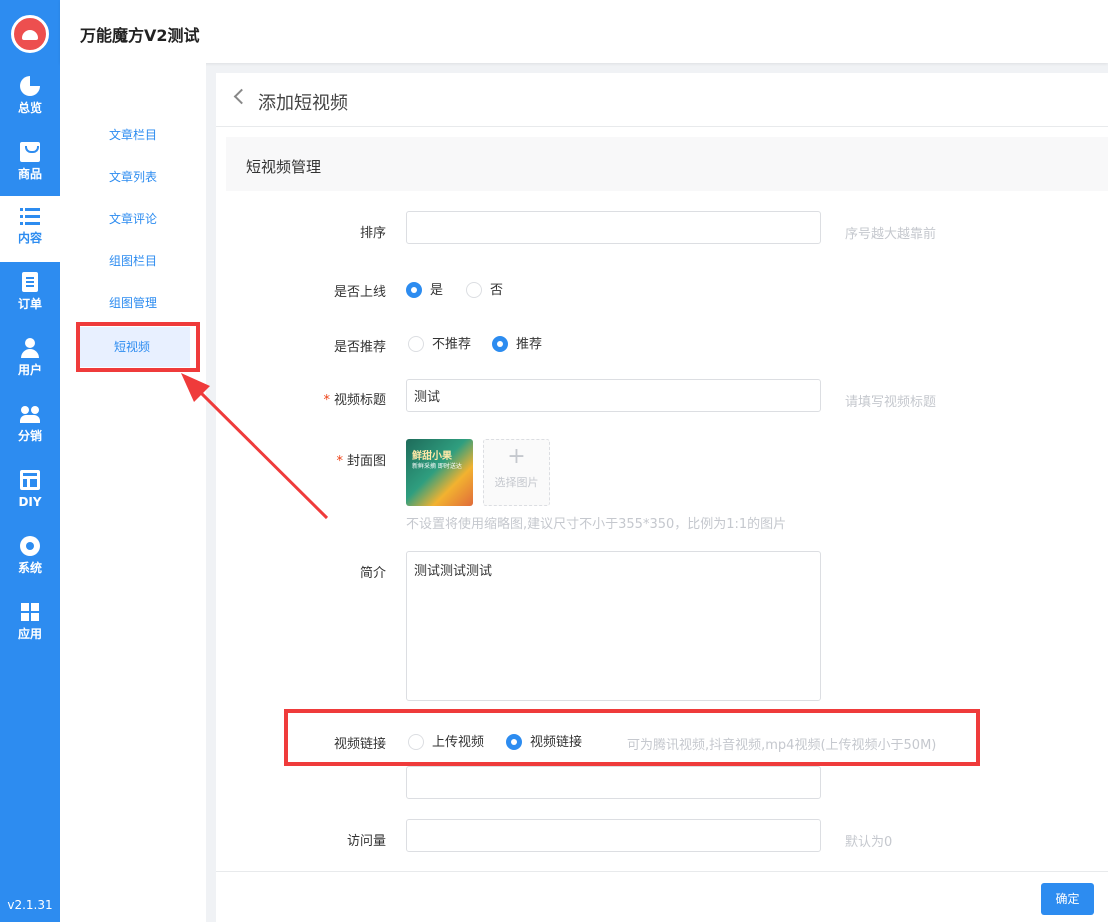  I want to click on select-image-label: 选择图片, so click(516, 482).